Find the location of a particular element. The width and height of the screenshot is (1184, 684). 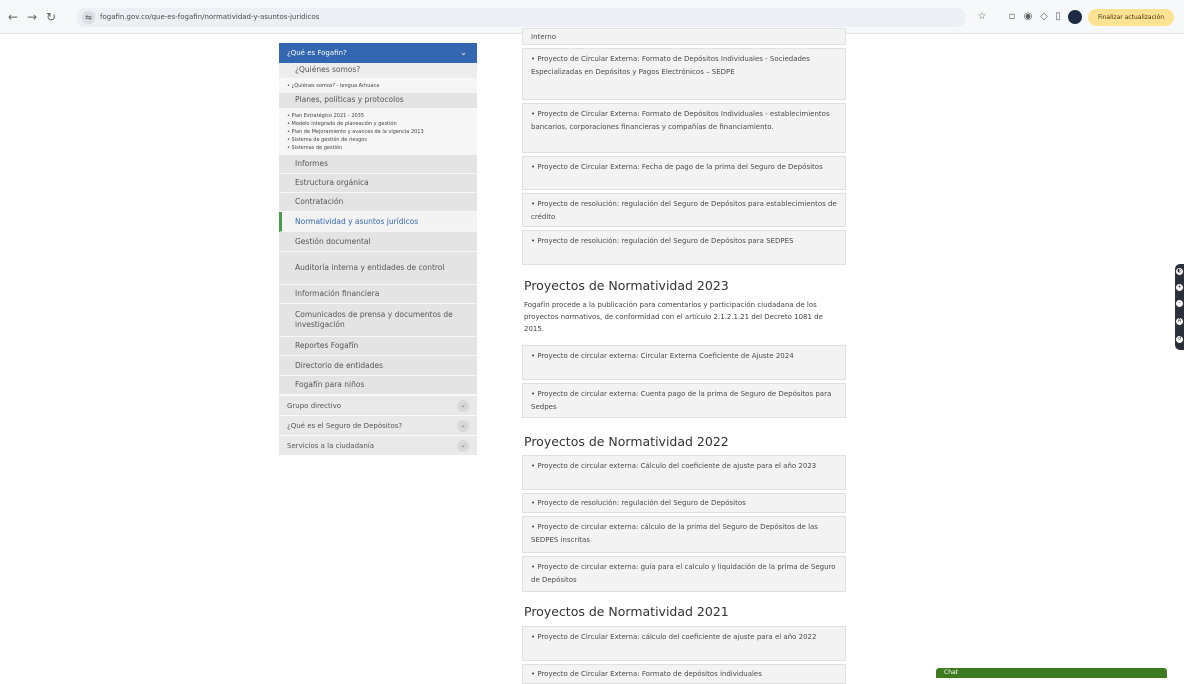

back-arrow-icon: ← is located at coordinates (13, 17).